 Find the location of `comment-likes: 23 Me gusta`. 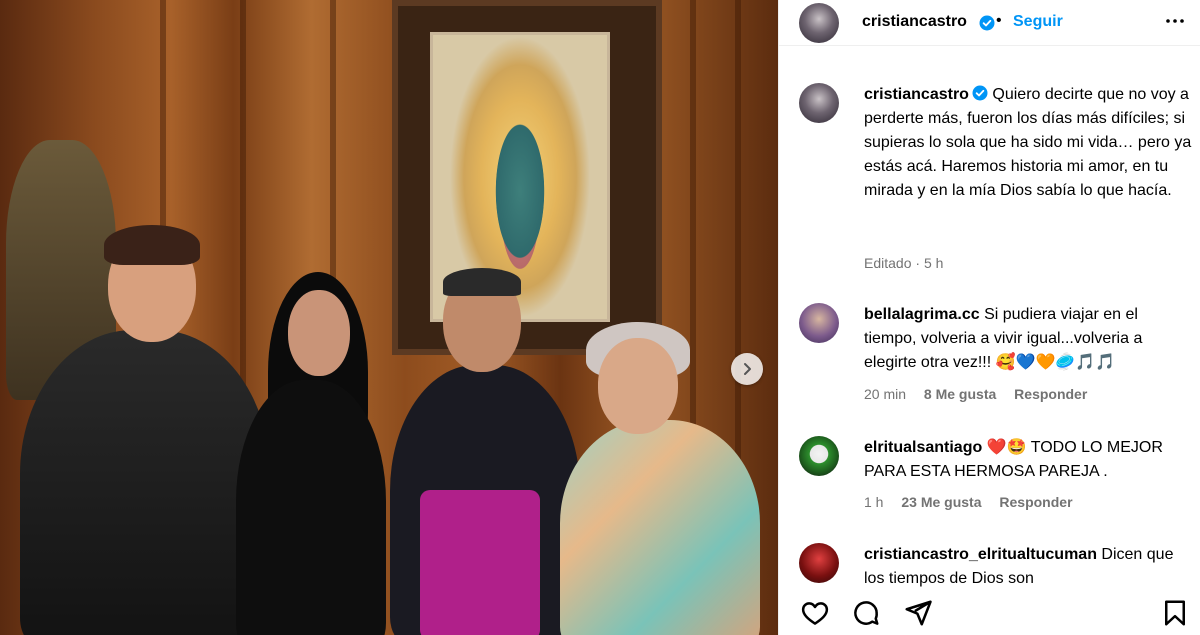

comment-likes: 23 Me gusta is located at coordinates (941, 502).